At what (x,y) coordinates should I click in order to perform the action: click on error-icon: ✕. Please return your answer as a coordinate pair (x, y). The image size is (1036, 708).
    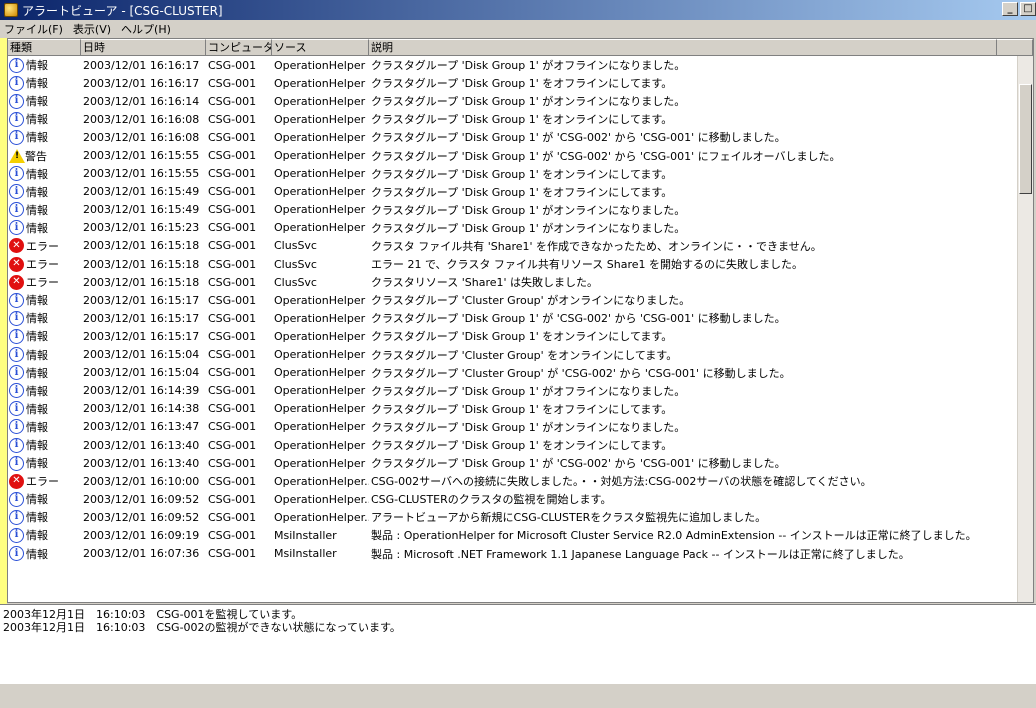
    Looking at the image, I should click on (16, 264).